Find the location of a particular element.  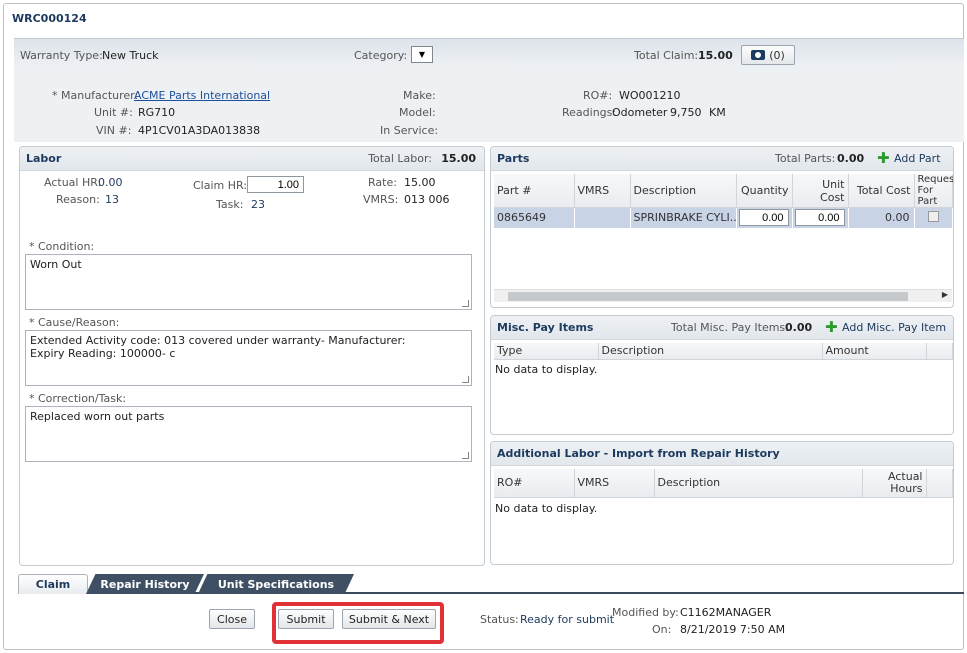

col-part-number: Part # is located at coordinates (534, 191).